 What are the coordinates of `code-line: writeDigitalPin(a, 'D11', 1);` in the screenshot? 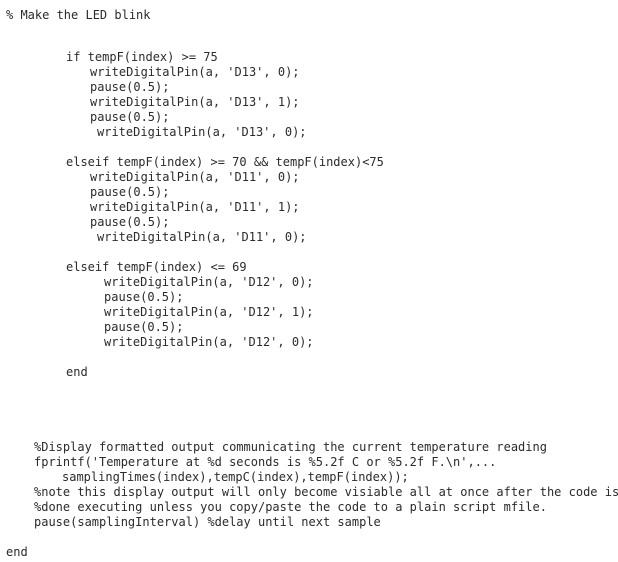 It's located at (195, 207).